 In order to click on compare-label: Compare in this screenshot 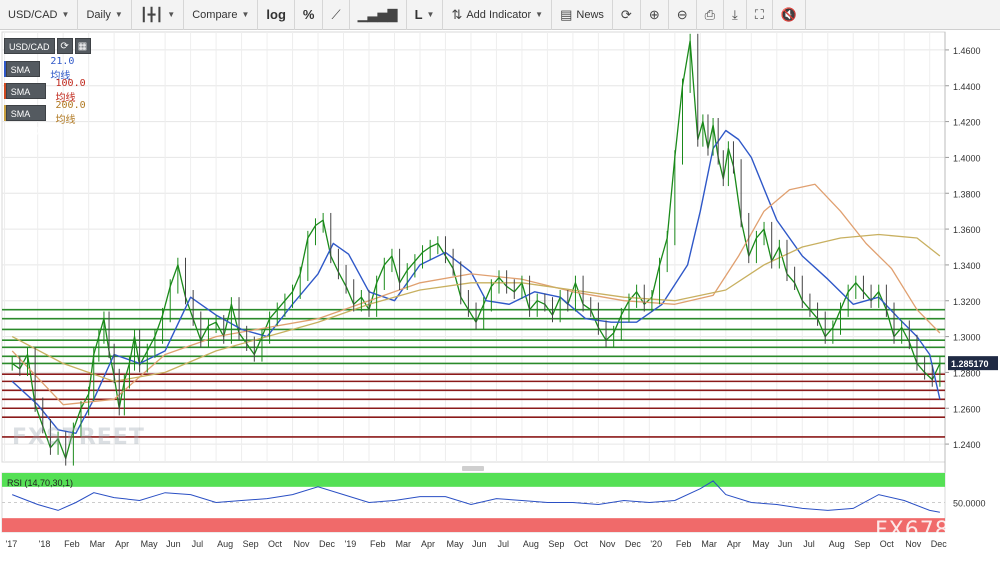, I will do `click(215, 14)`.